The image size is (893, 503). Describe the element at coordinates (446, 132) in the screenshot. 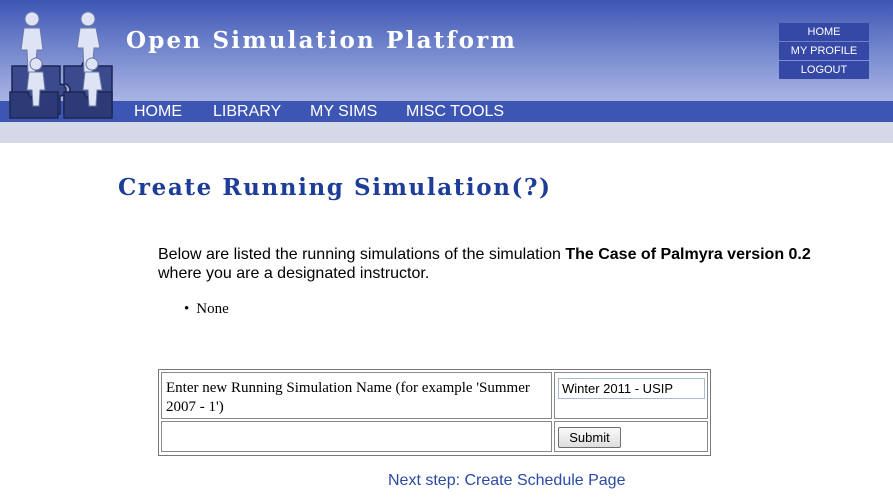

I see `sub-nav-bar` at that location.